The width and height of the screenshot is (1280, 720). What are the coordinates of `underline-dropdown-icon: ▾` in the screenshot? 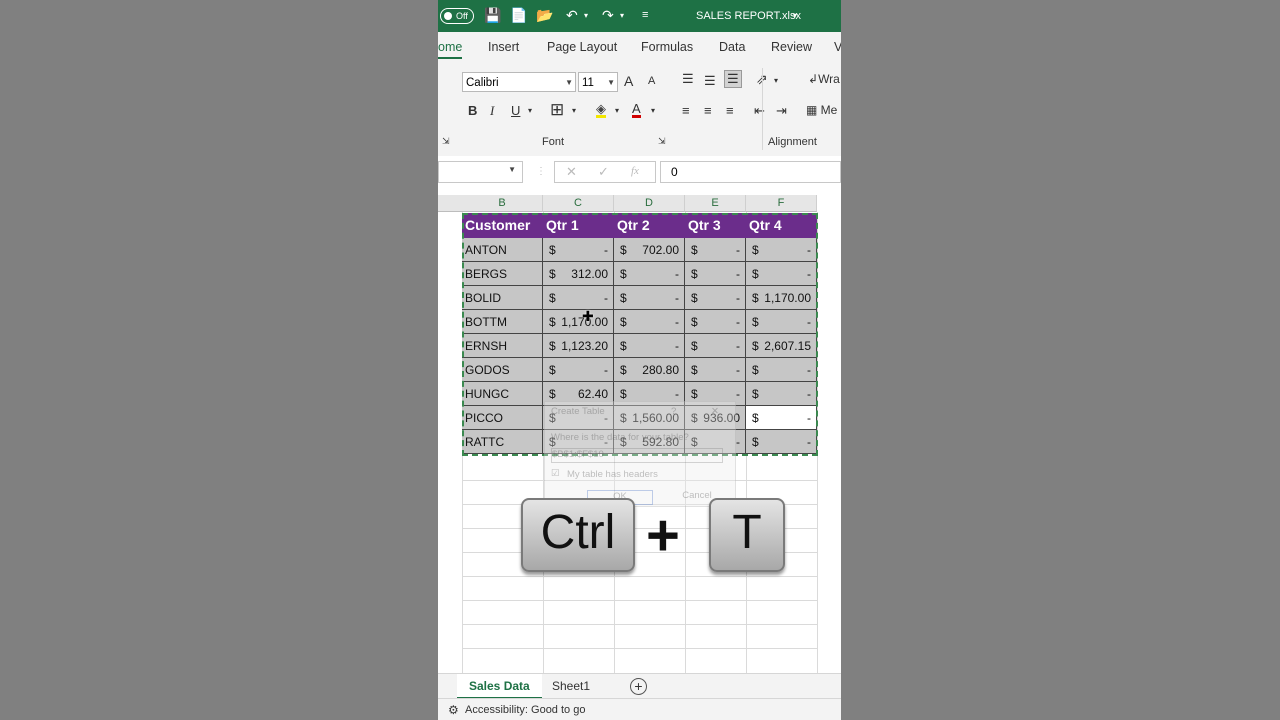 It's located at (530, 110).